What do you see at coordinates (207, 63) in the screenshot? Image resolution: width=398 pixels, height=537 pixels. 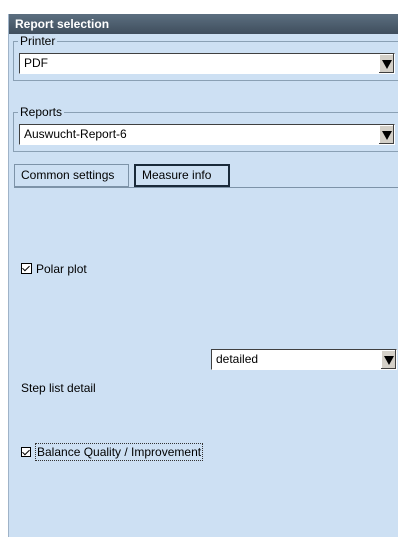 I see `printer-select: PDF` at bounding box center [207, 63].